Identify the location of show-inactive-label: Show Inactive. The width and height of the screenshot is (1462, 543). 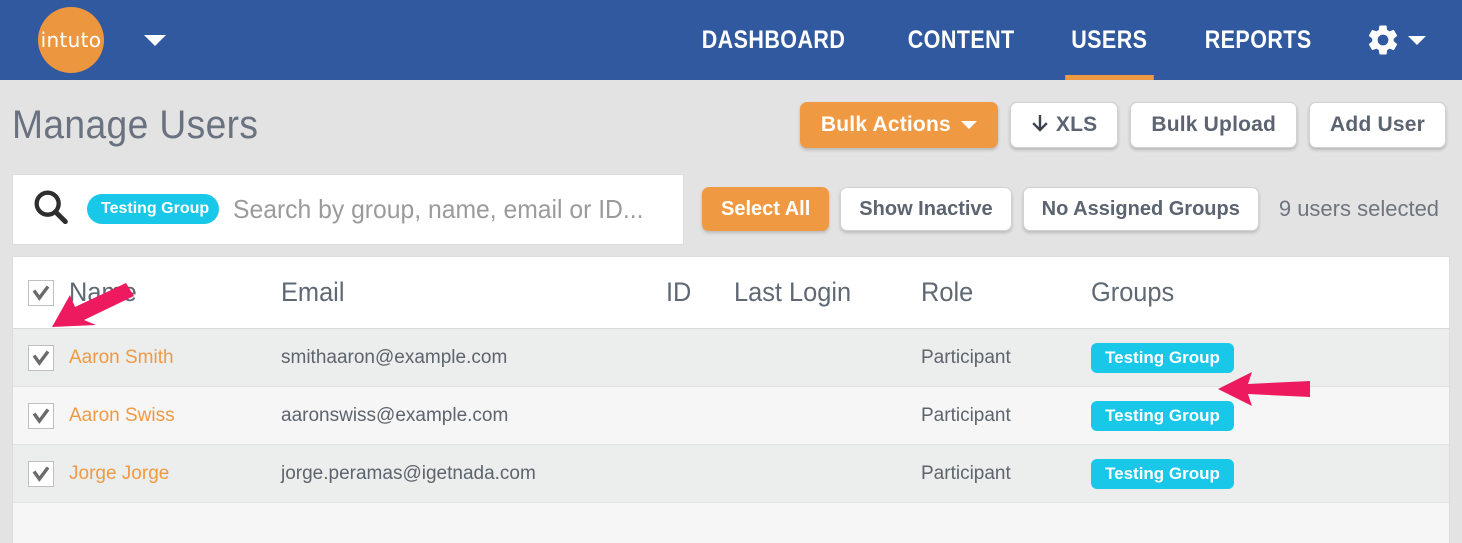
(926, 208).